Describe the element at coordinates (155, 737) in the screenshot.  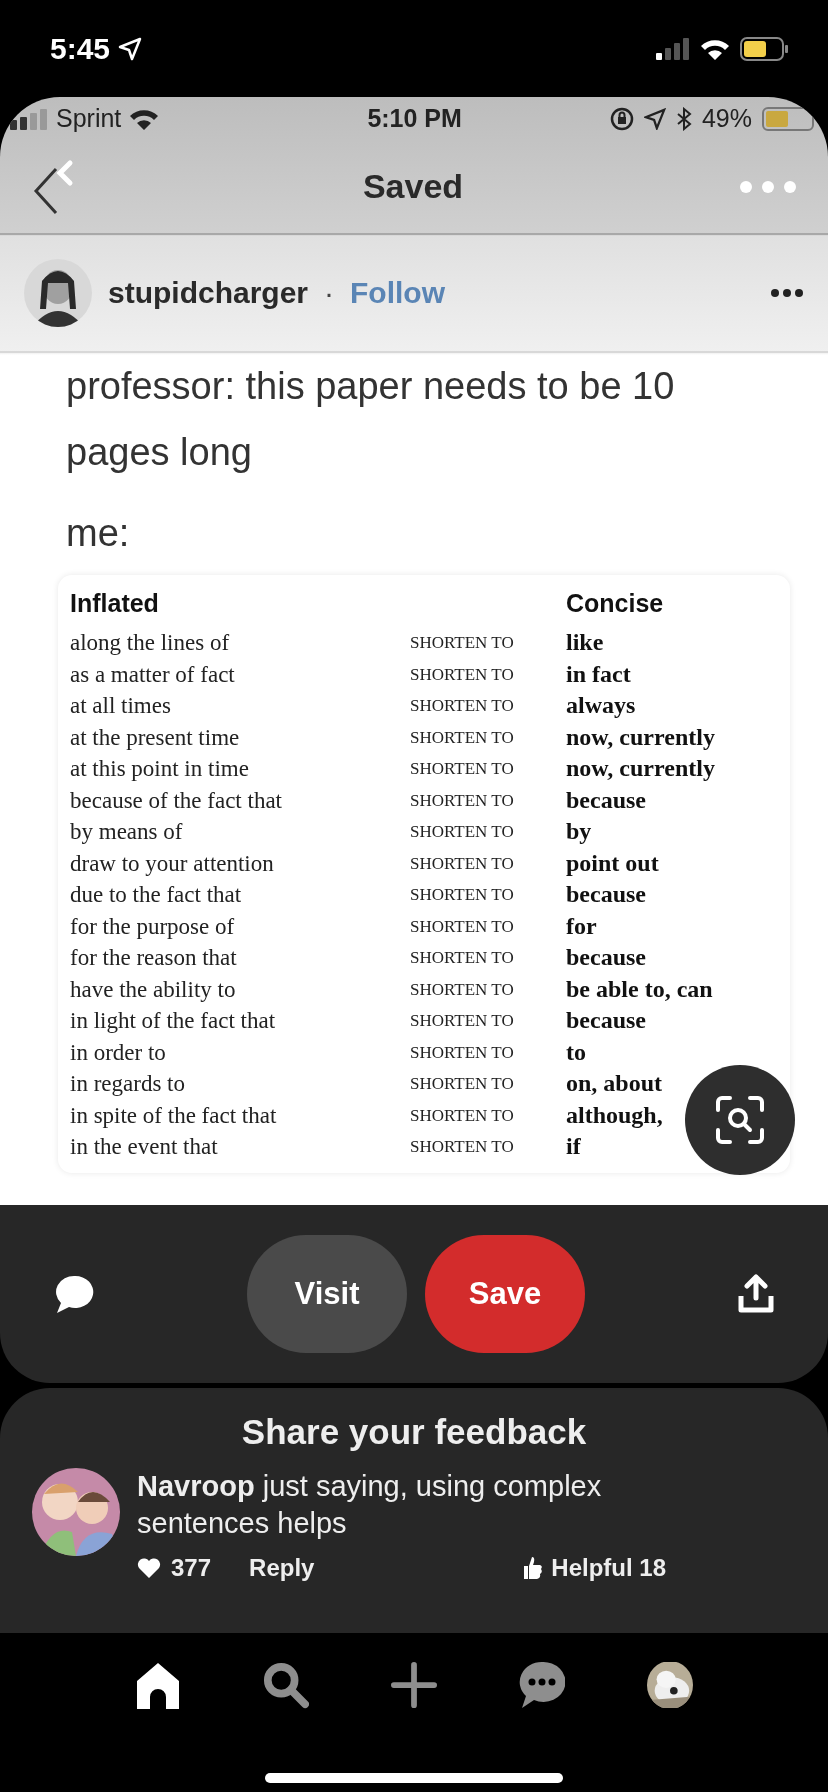
I see `inflated-phrase: at the present time` at that location.